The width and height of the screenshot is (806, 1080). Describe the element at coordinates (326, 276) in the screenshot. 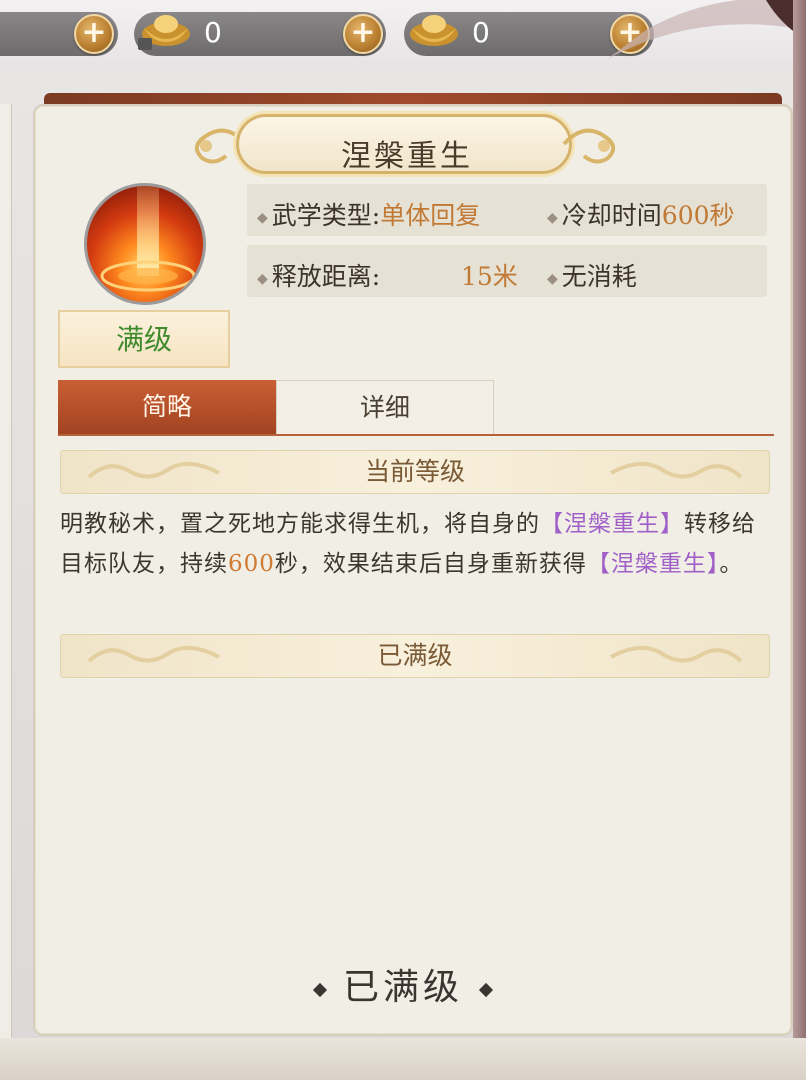

I see `stat-range-label: 释放距离:` at that location.